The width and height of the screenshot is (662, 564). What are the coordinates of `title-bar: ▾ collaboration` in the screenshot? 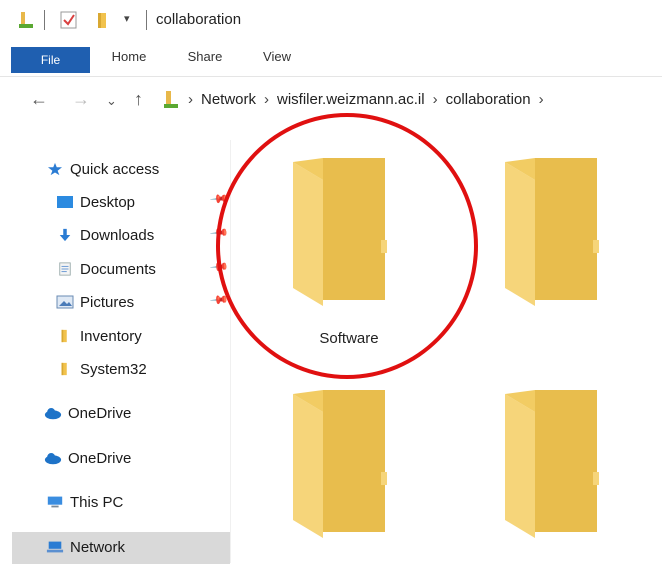 It's located at (331, 20).